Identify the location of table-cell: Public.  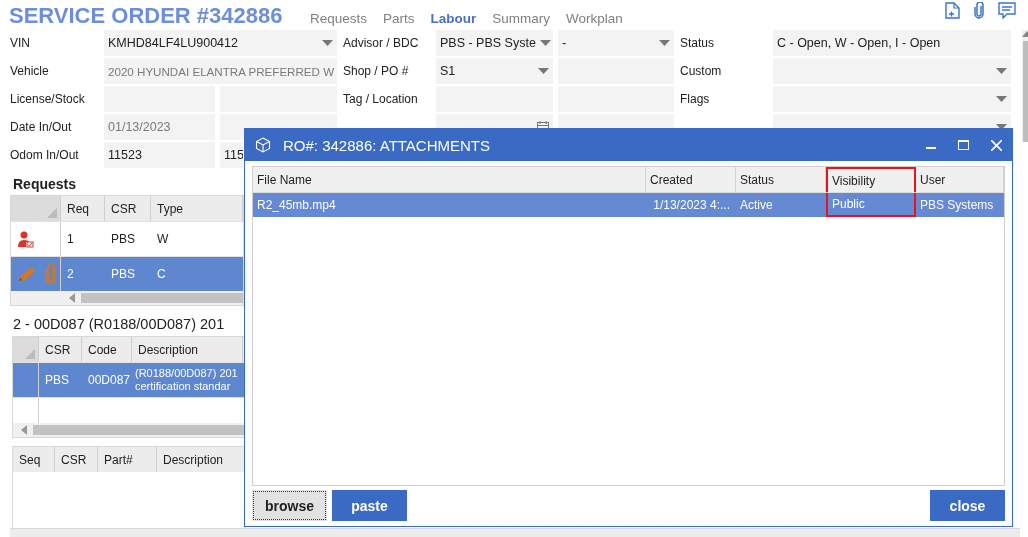
(871, 205).